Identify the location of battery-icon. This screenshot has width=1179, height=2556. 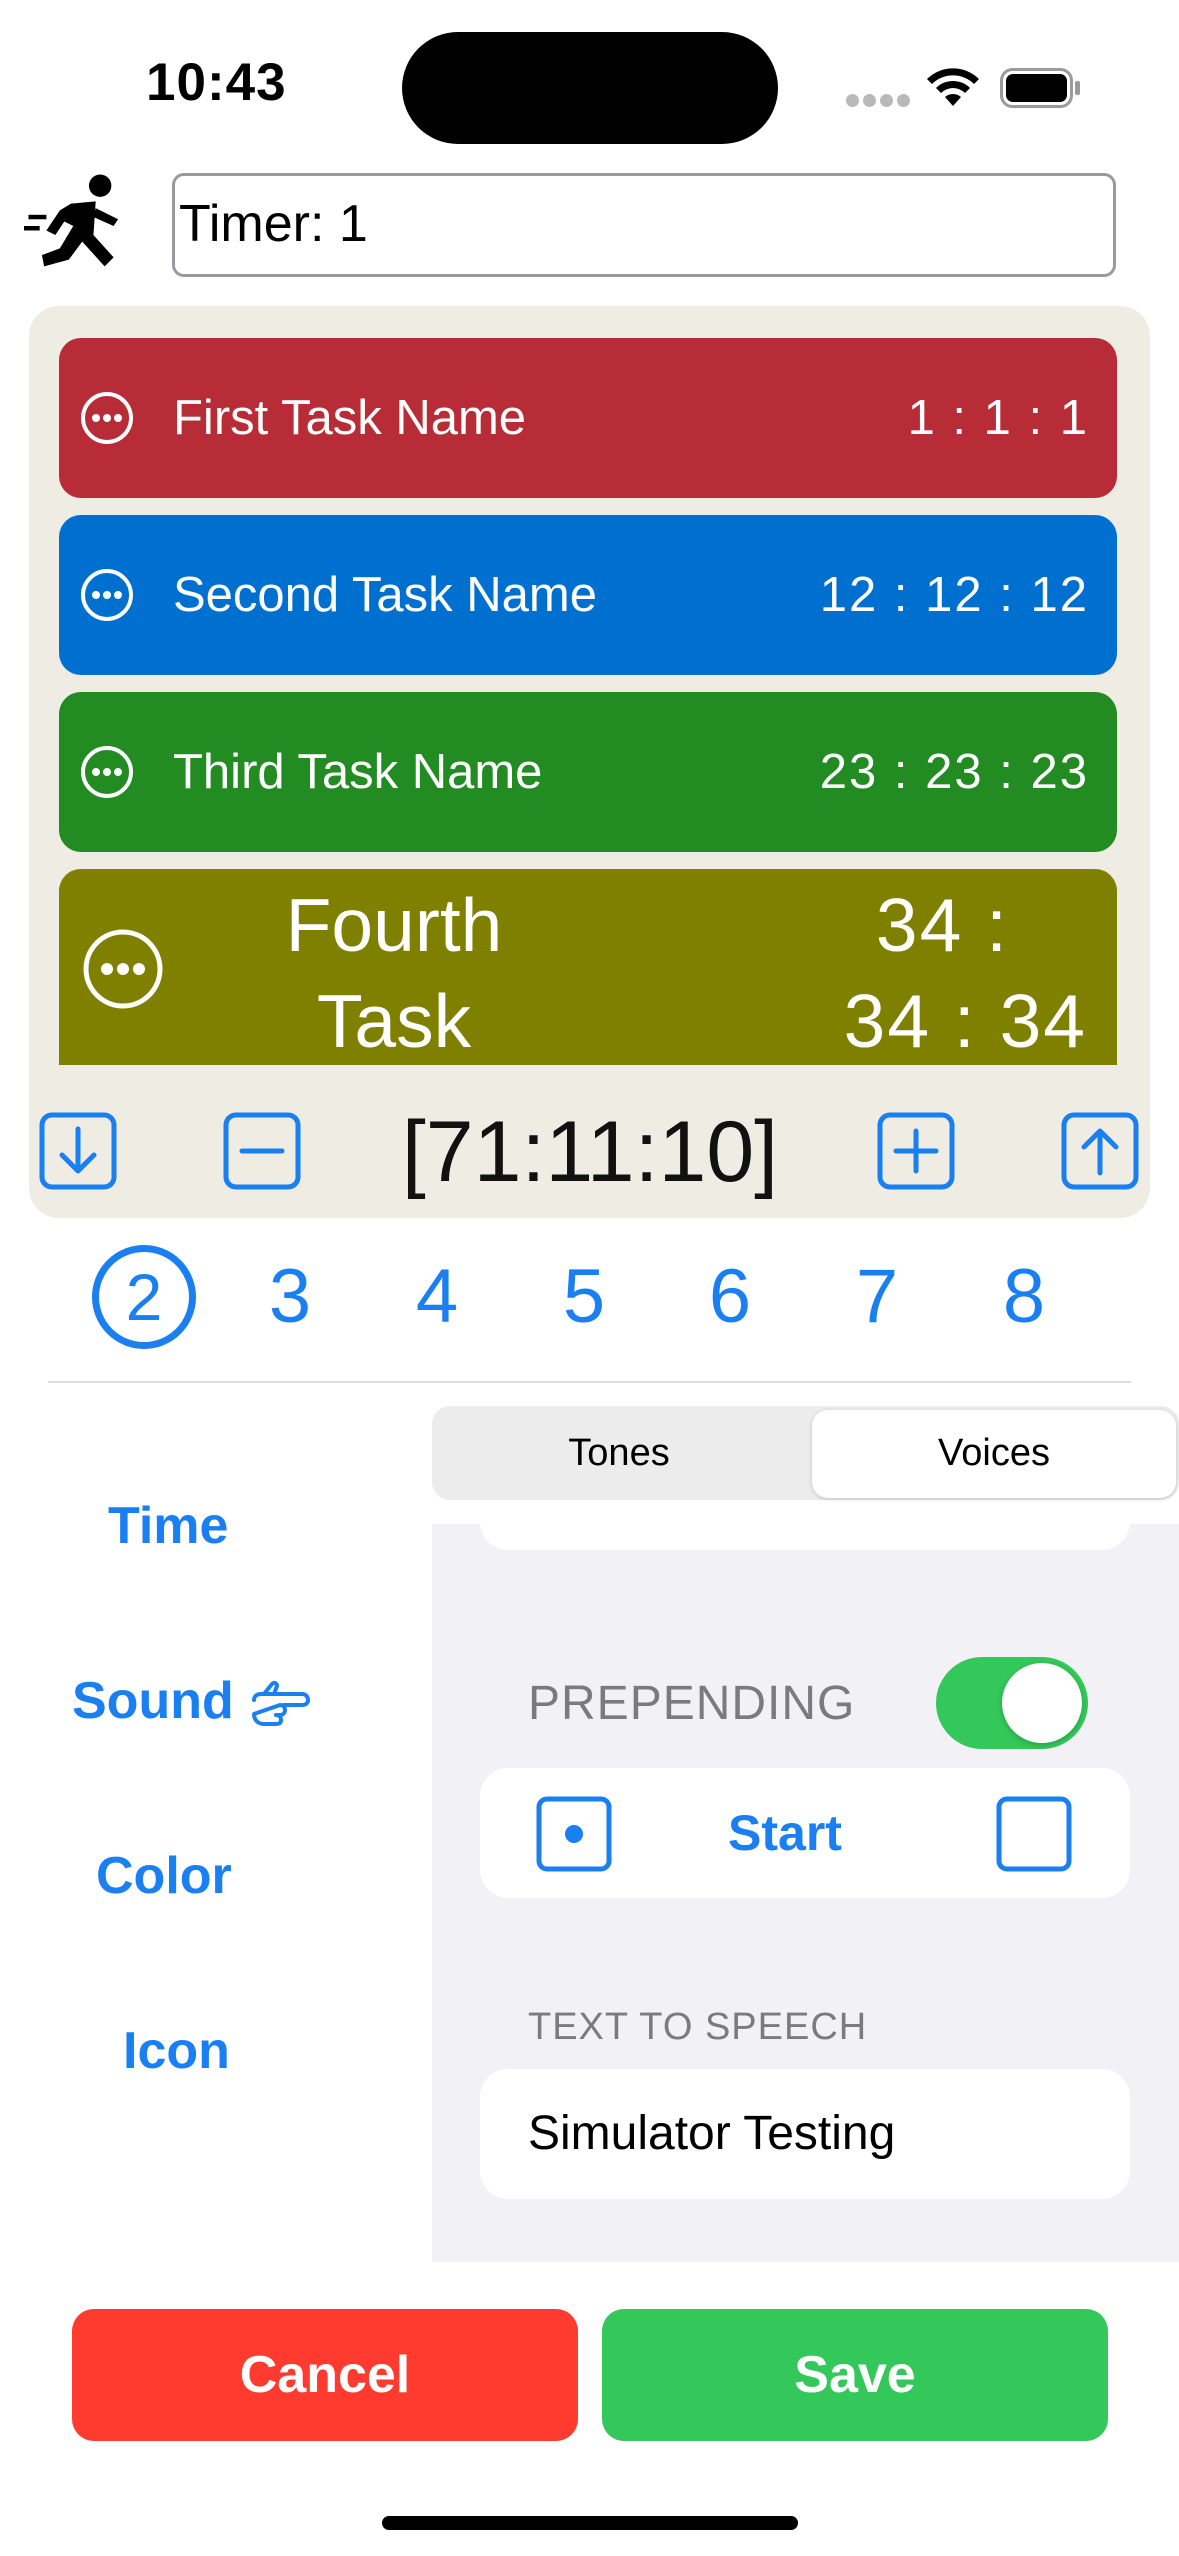
(1040, 88).